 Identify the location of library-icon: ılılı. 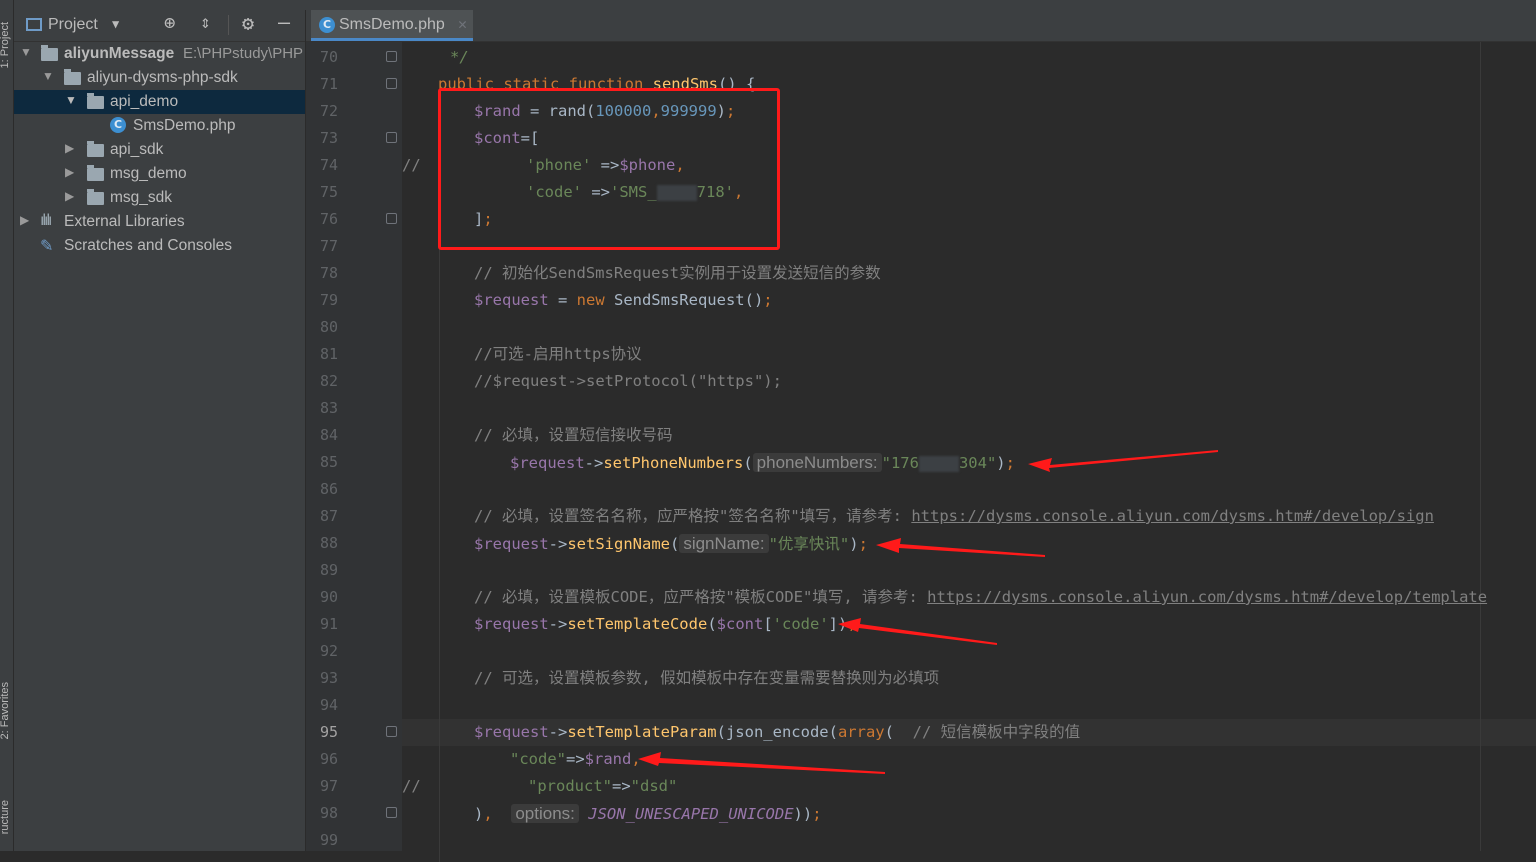
(46, 220).